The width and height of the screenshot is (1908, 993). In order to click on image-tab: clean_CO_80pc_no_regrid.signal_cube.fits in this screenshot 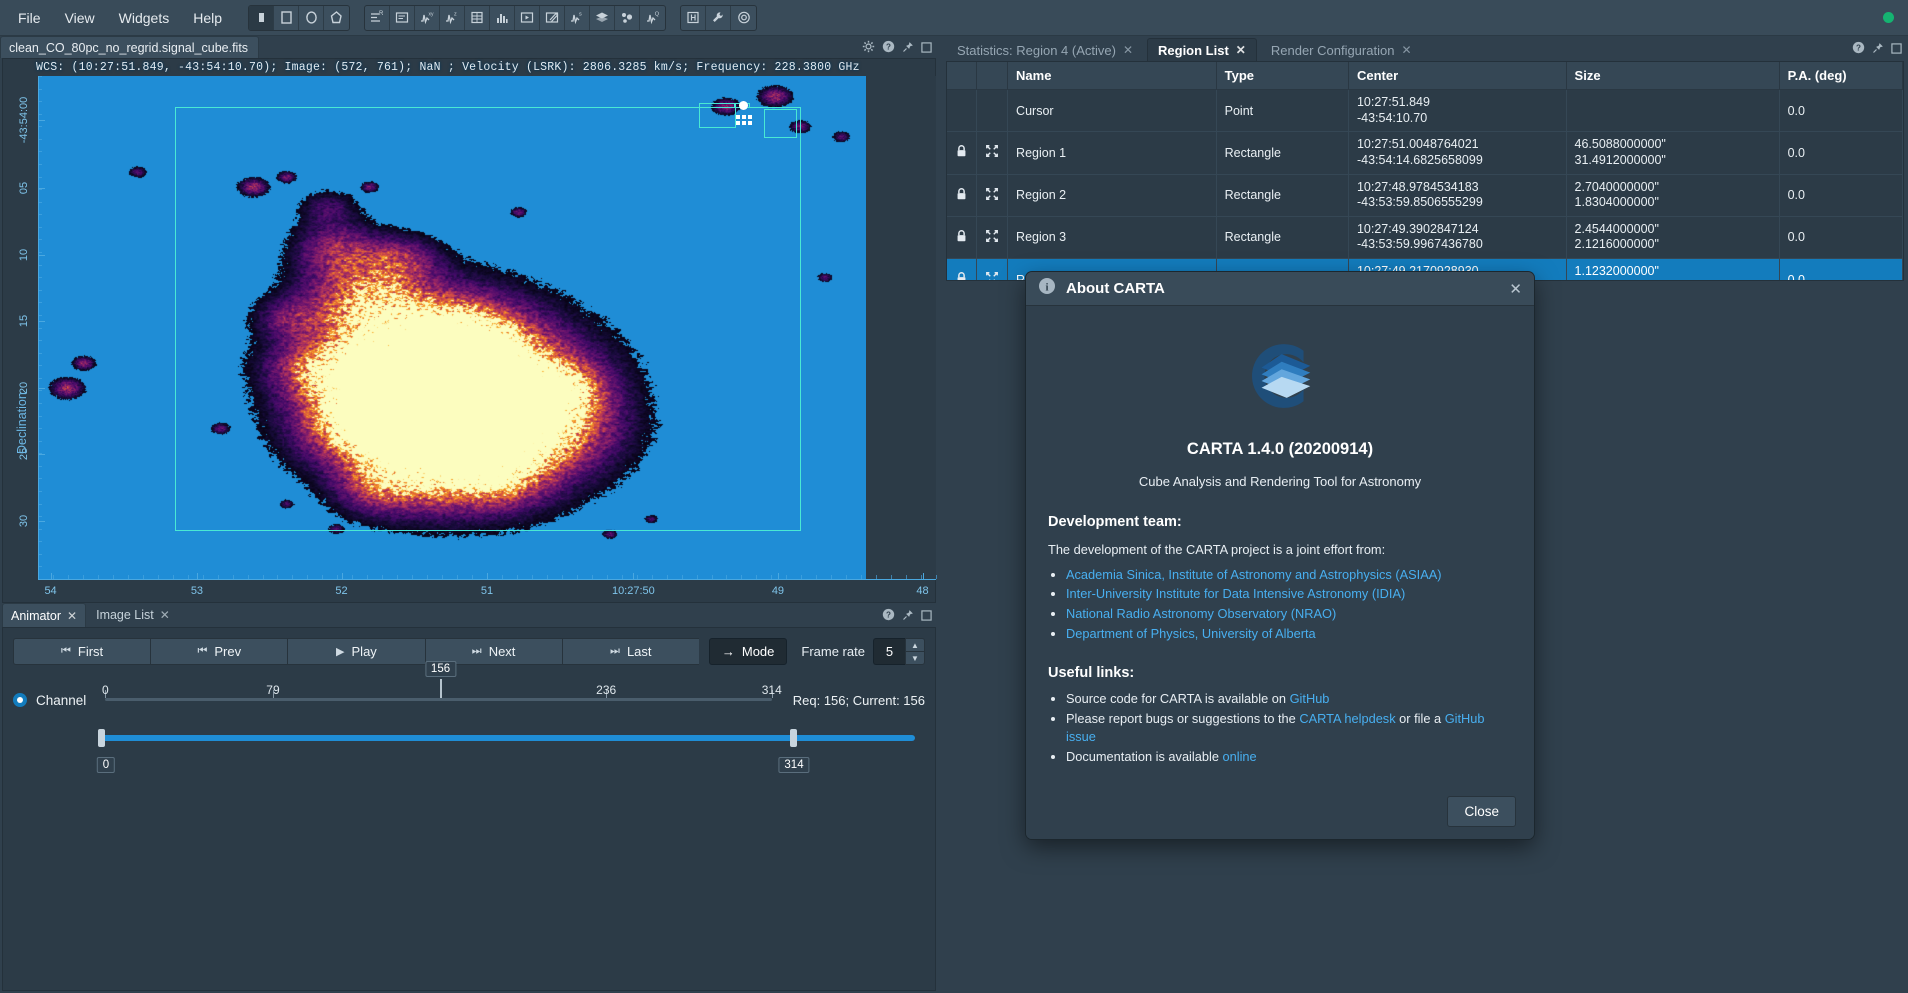, I will do `click(130, 47)`.